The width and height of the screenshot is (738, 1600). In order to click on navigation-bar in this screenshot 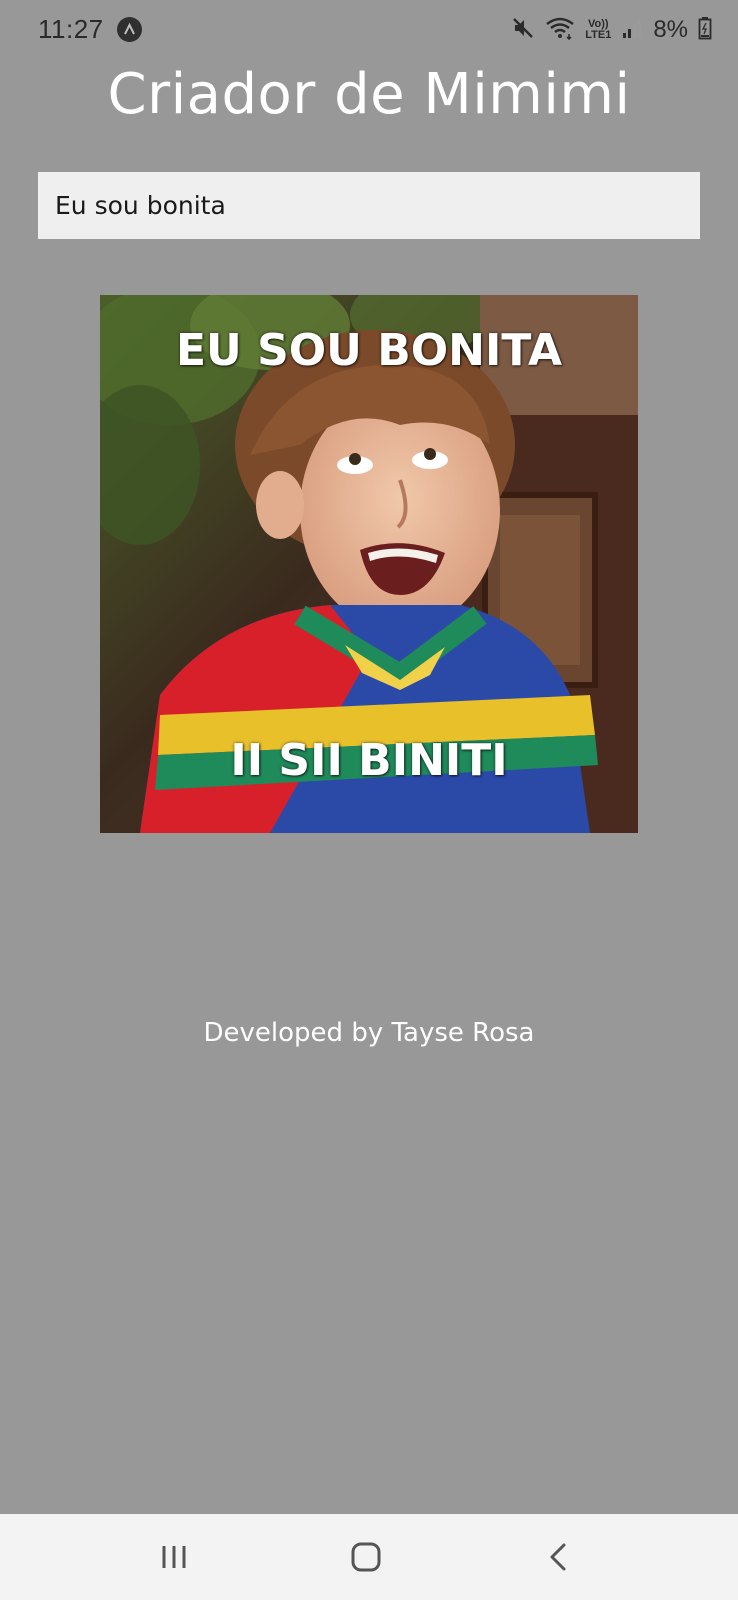, I will do `click(369, 1557)`.